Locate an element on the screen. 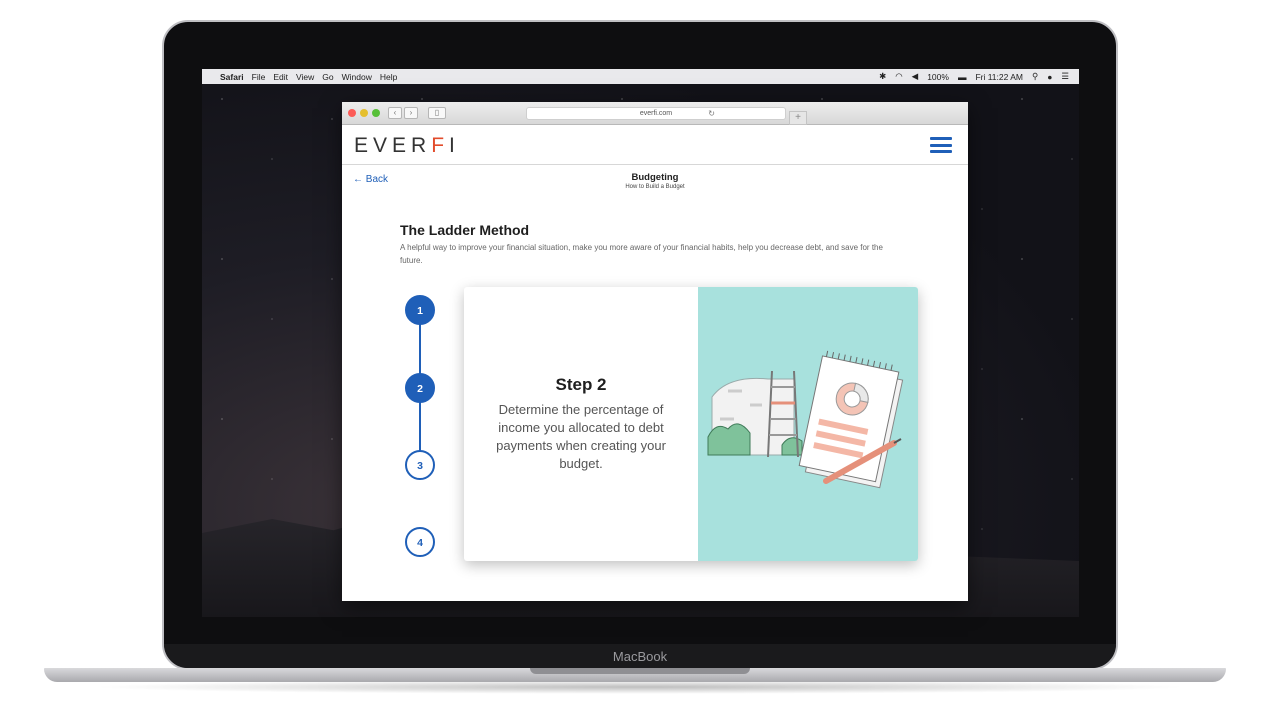  notification-center-icon: ☰ is located at coordinates (1065, 76).